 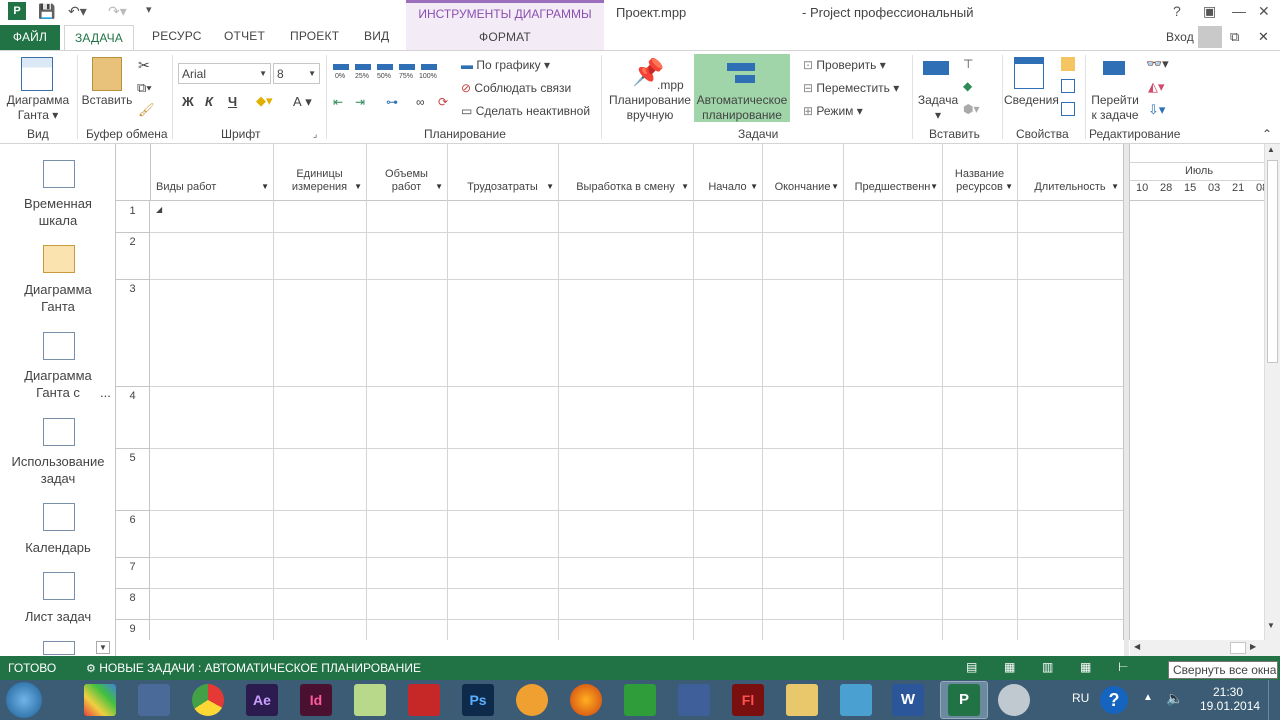 I want to click on manual-schedule-button: Планирование вручную, so click(x=650, y=108).